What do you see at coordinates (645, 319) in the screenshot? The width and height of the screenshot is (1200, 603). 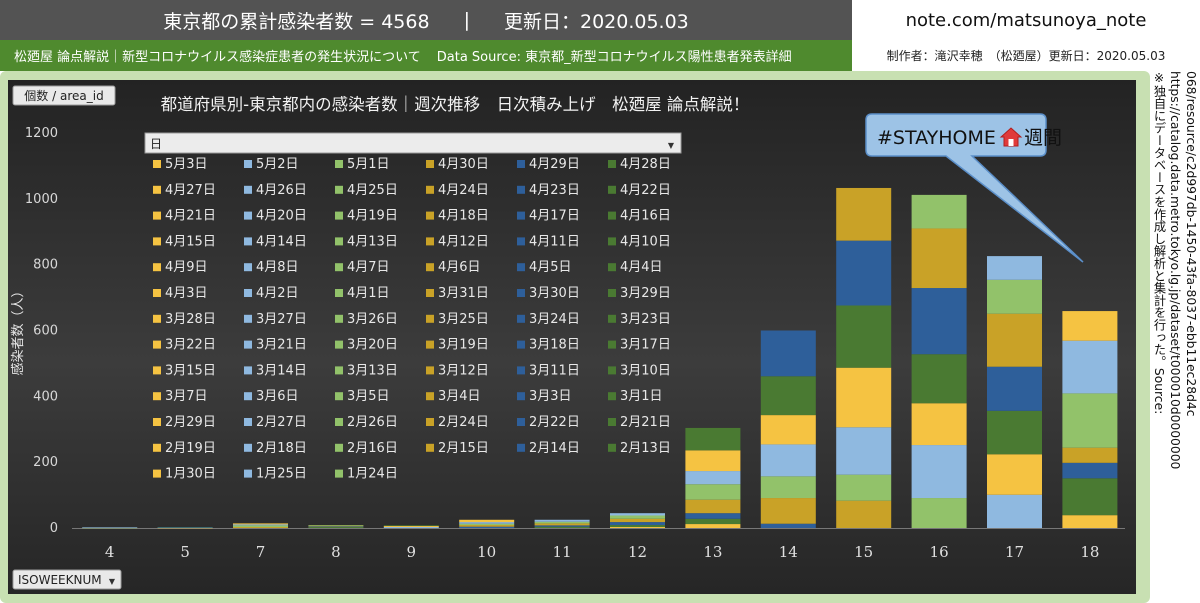 I see `legend-entry: 3月23日` at bounding box center [645, 319].